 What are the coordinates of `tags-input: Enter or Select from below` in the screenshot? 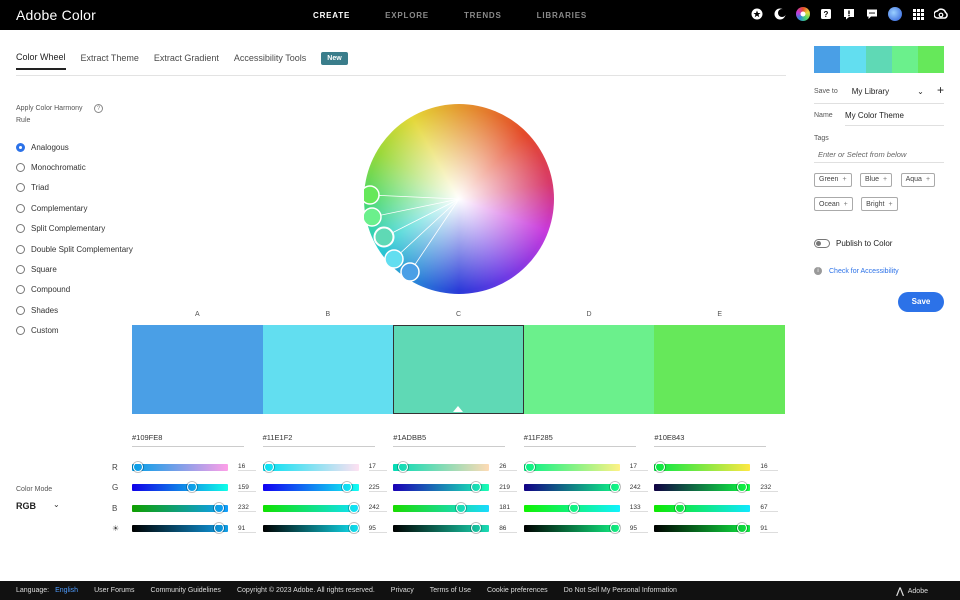 It's located at (862, 154).